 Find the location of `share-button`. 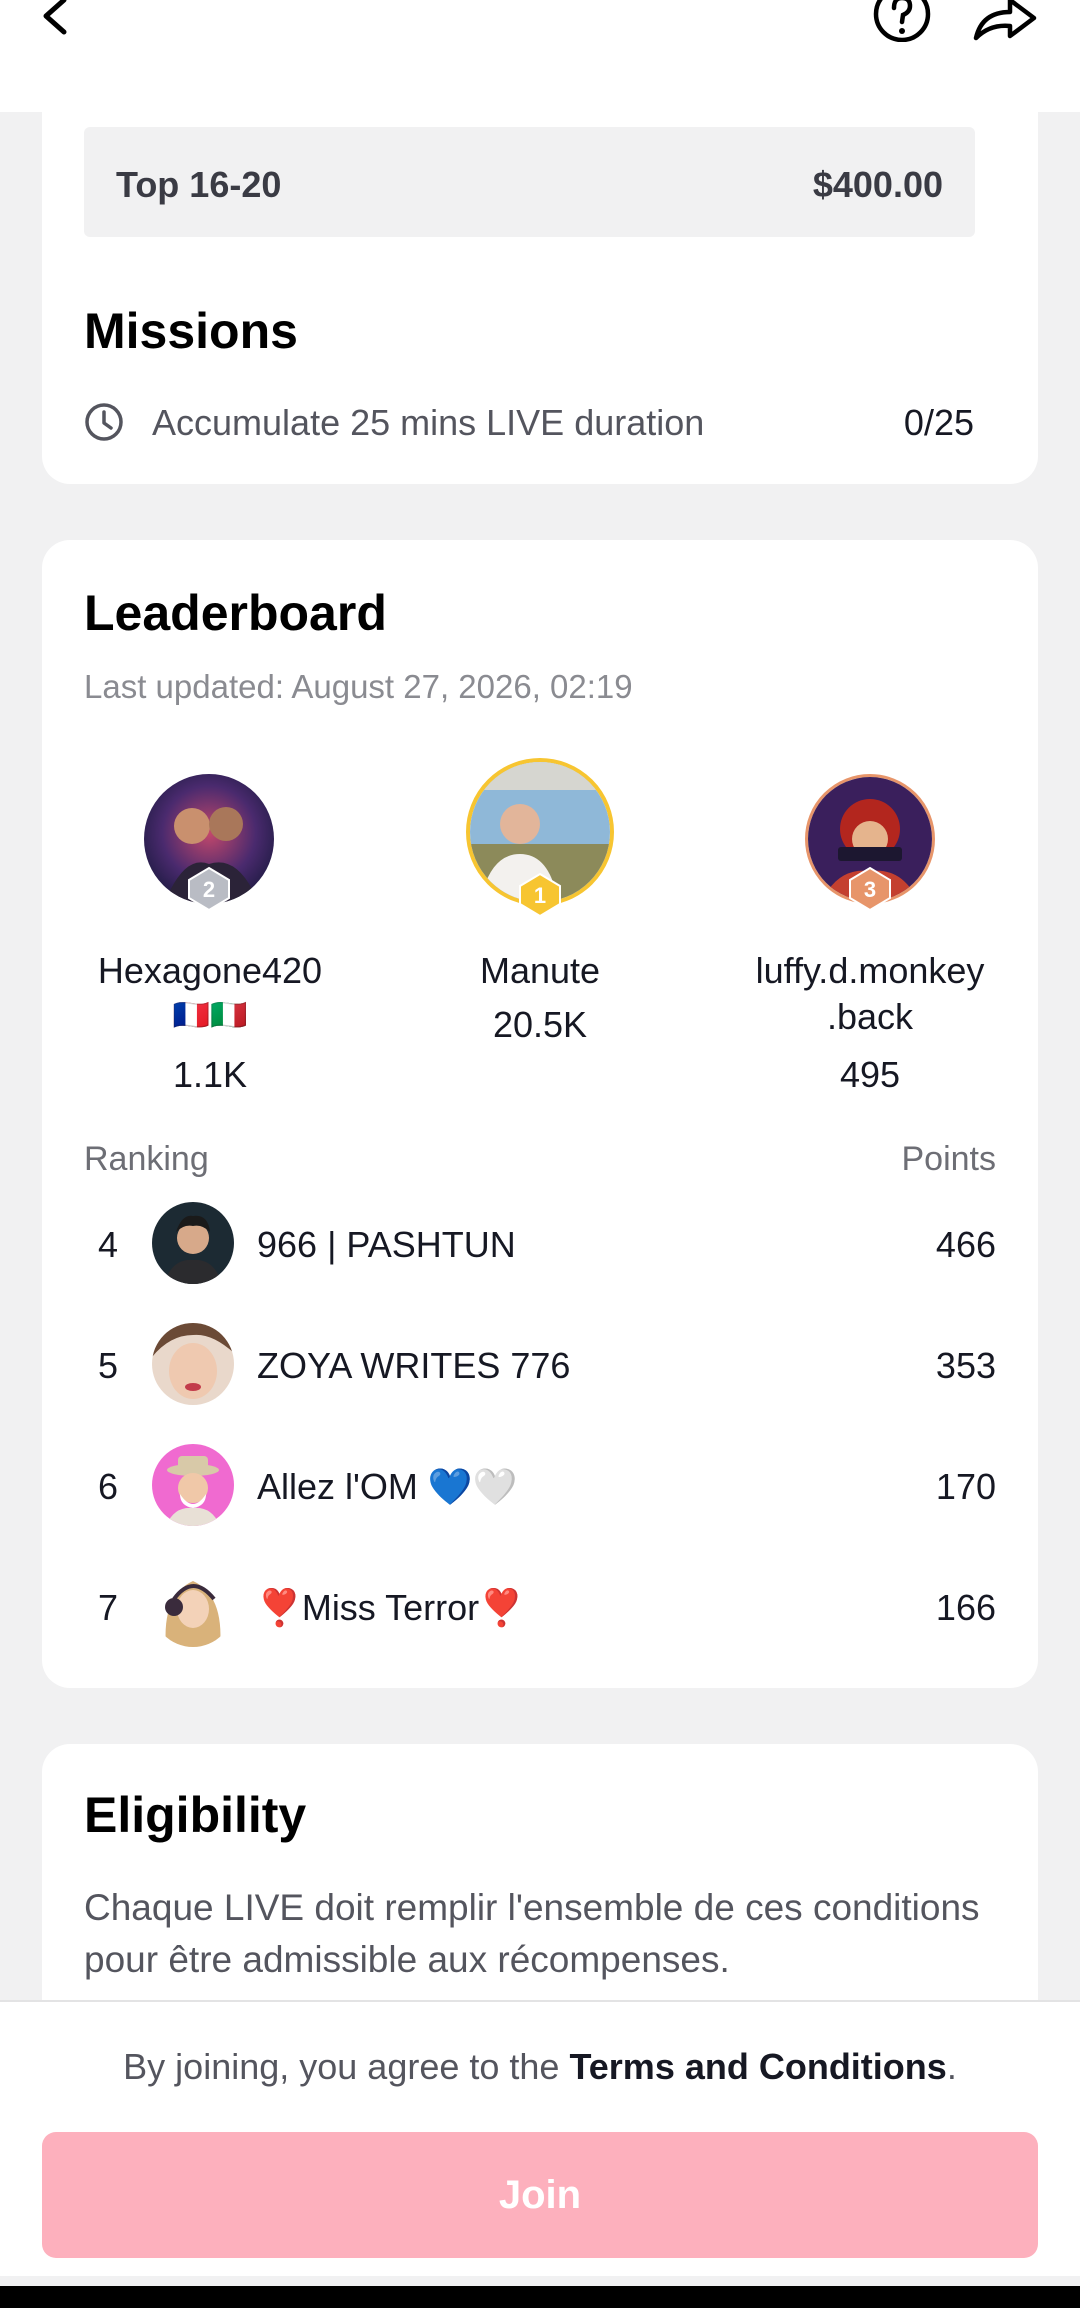

share-button is located at coordinates (1005, 21).